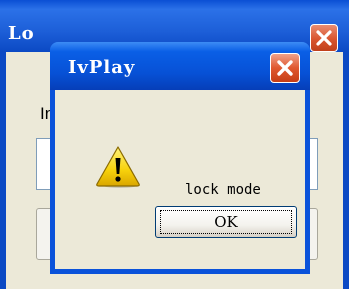 The image size is (349, 289). Describe the element at coordinates (118, 167) in the screenshot. I see `warning-icon` at that location.